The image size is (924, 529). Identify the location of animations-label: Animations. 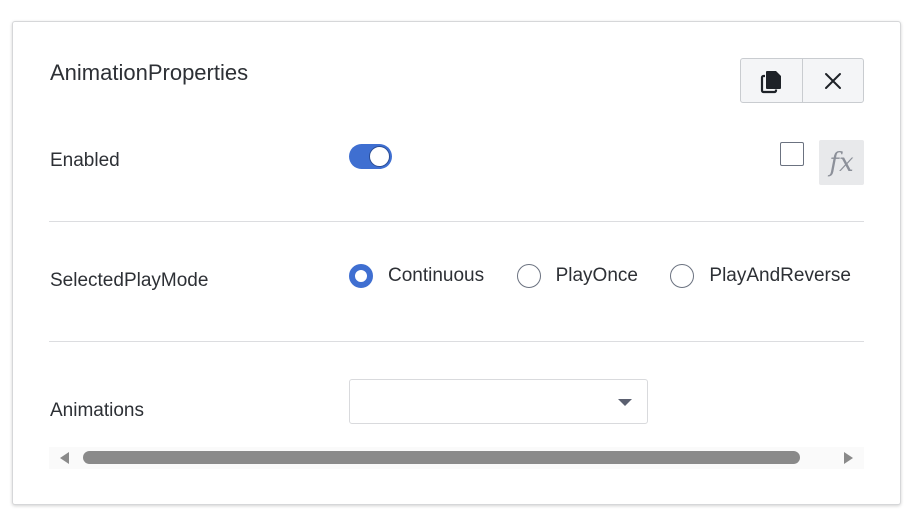
(97, 410).